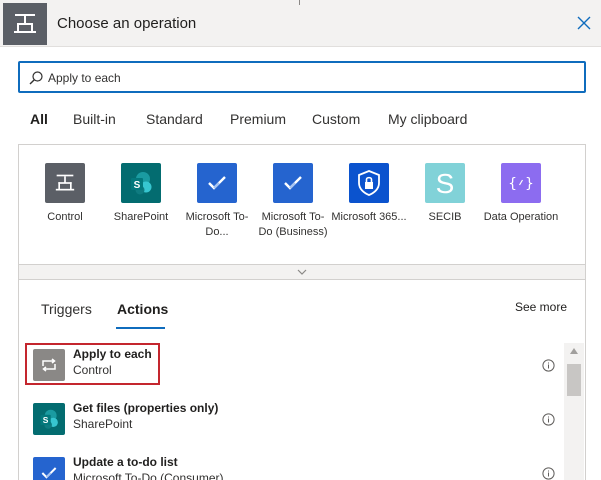 The width and height of the screenshot is (601, 480). I want to click on tab-standard: Standard, so click(174, 119).